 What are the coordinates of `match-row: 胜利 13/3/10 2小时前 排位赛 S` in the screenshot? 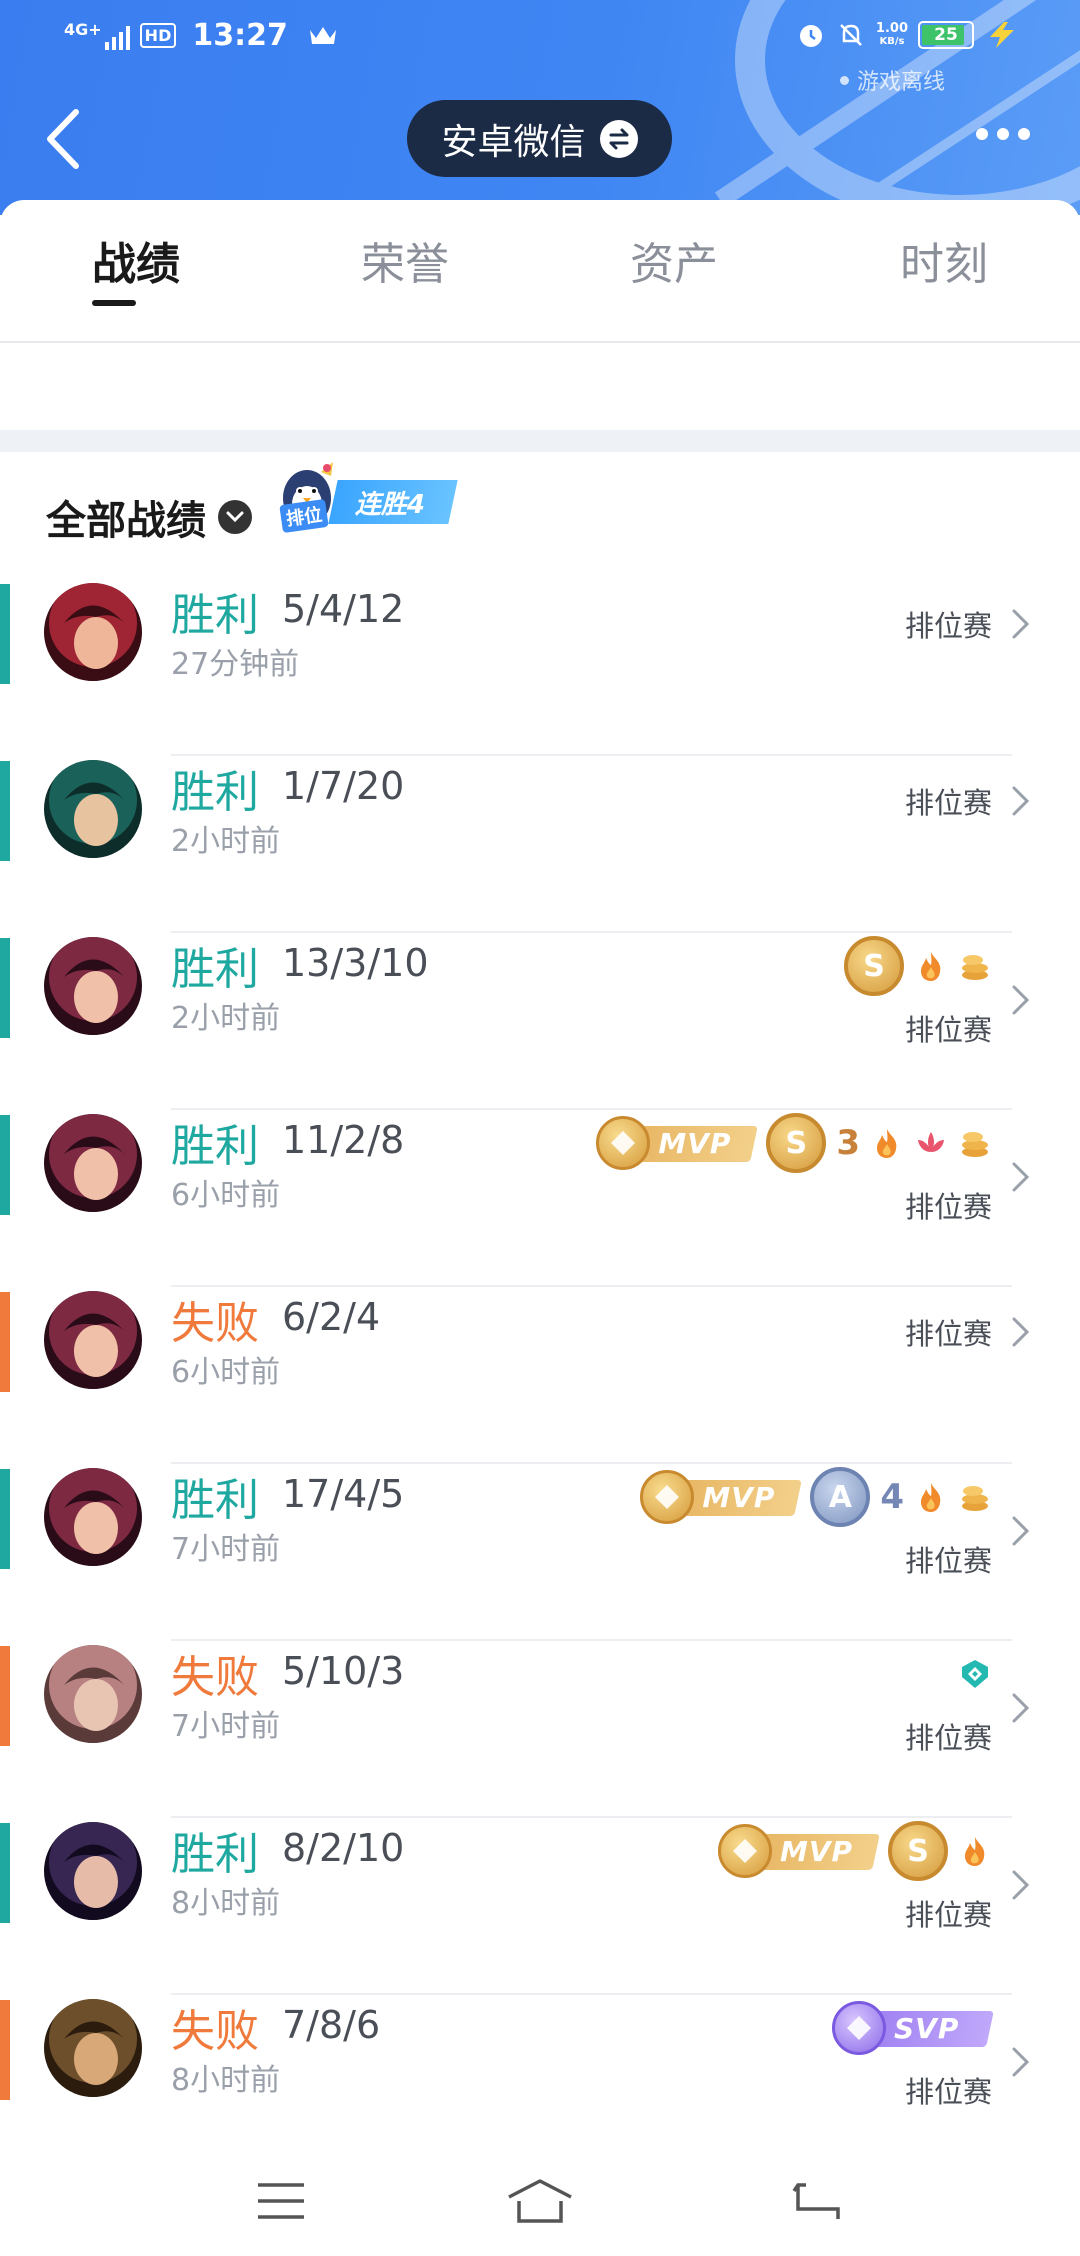 It's located at (540, 1021).